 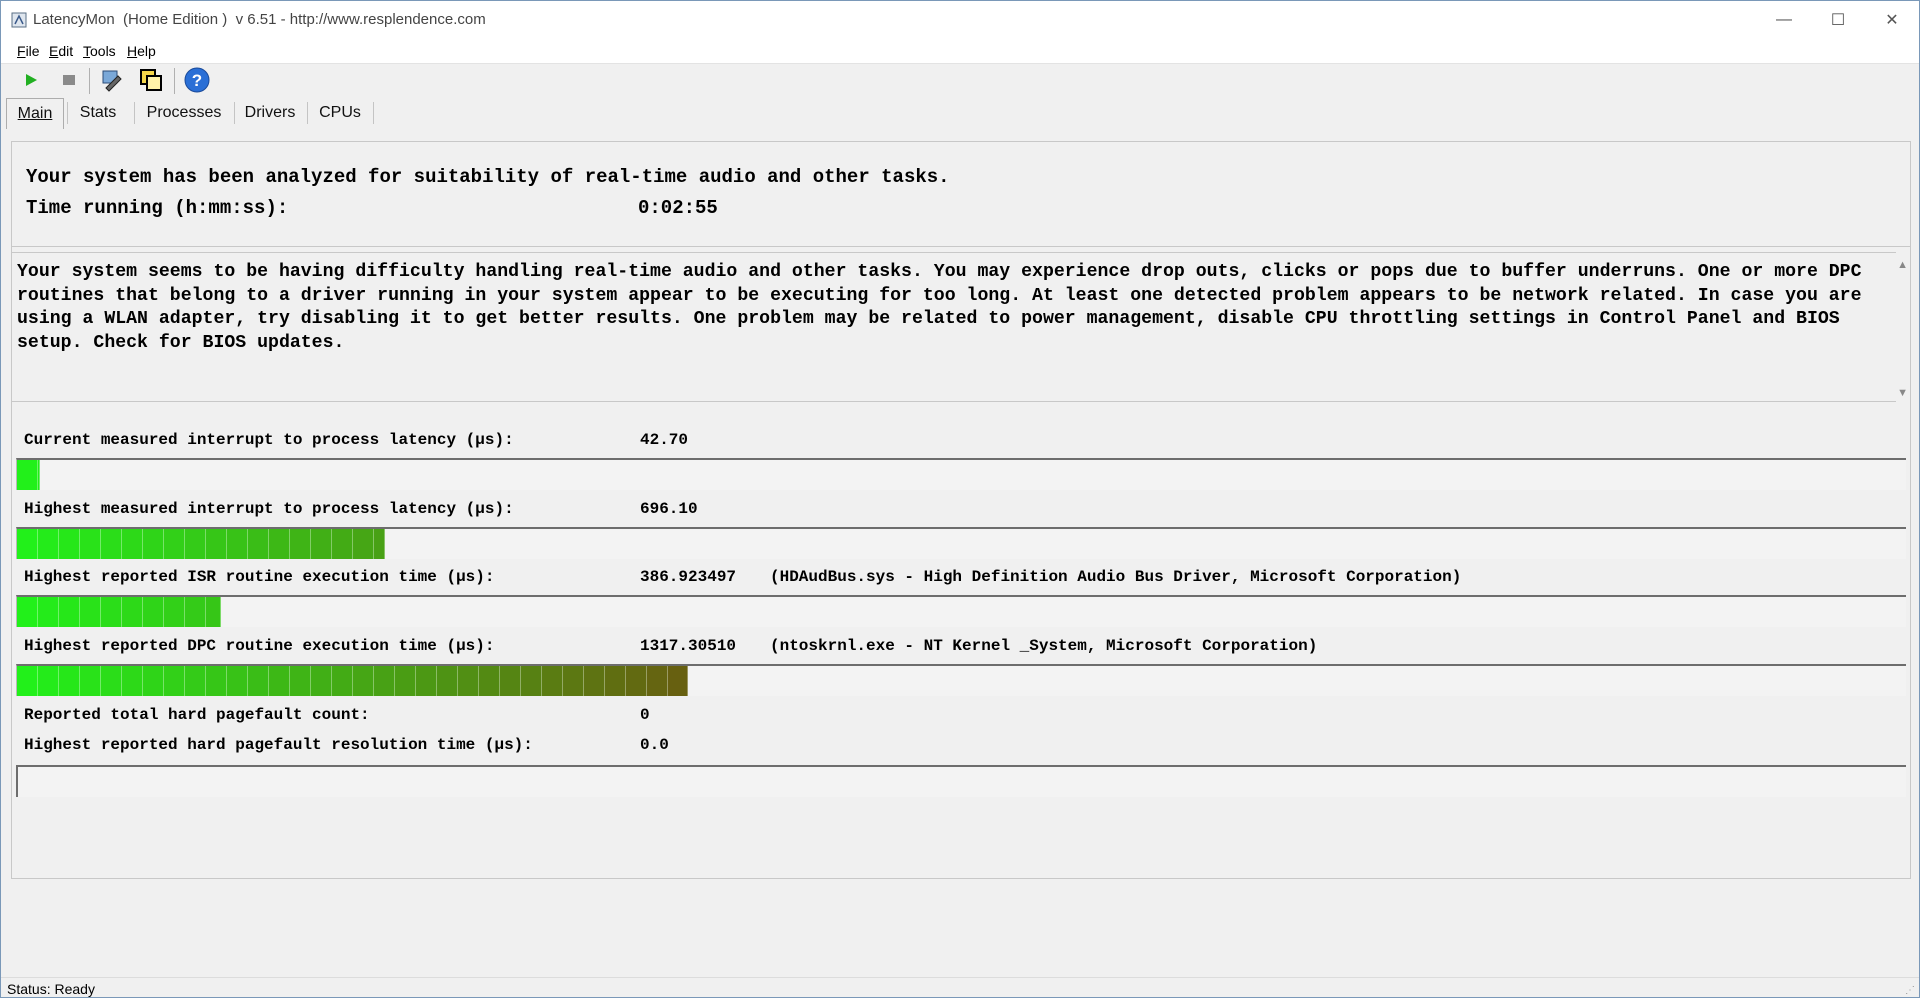 I want to click on tab-processes: Processes, so click(x=184, y=113).